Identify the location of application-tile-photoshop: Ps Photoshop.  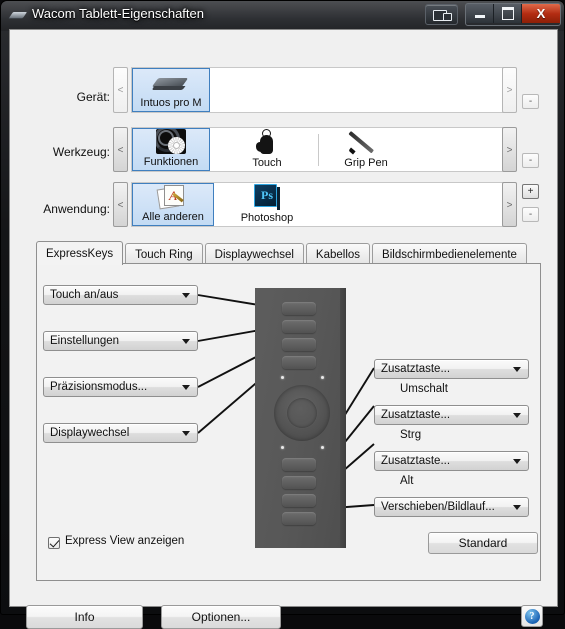
(267, 204).